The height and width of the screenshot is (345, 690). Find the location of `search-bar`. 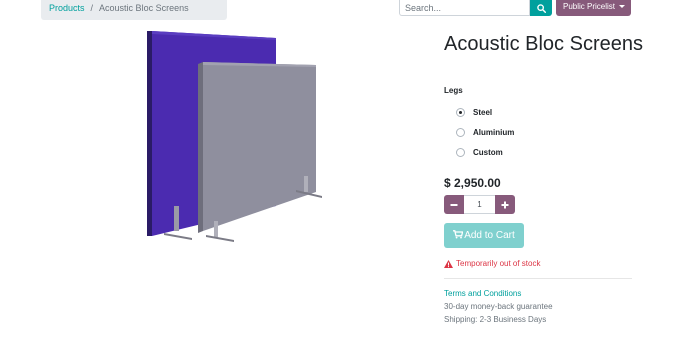

search-bar is located at coordinates (475, 8).